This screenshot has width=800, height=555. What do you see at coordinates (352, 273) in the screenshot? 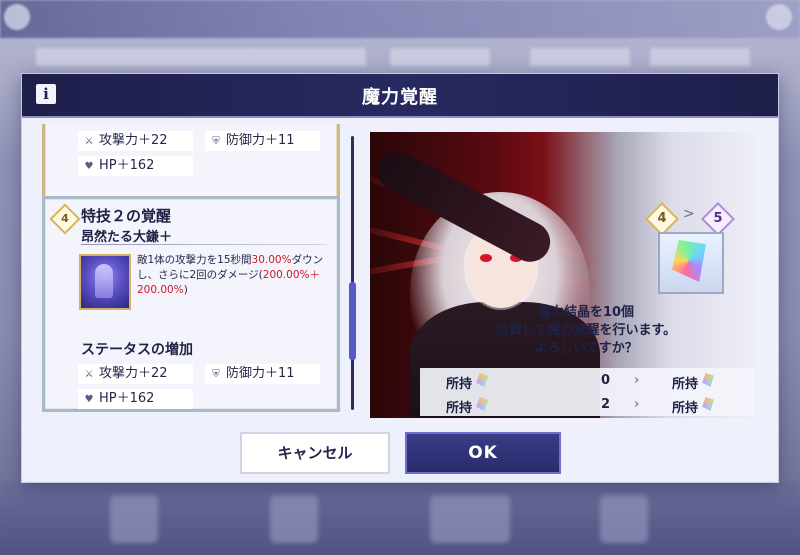
I see `scrollbar` at bounding box center [352, 273].